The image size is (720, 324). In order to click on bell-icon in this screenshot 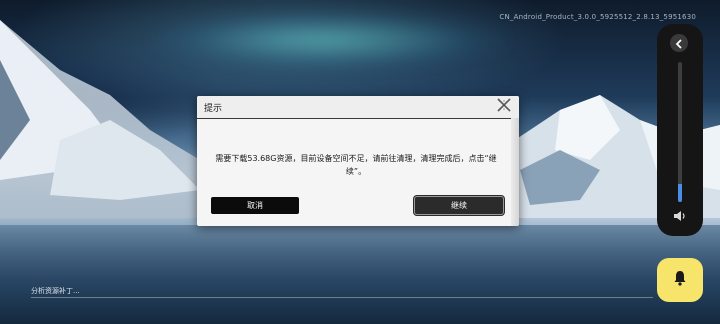, I will do `click(680, 280)`.